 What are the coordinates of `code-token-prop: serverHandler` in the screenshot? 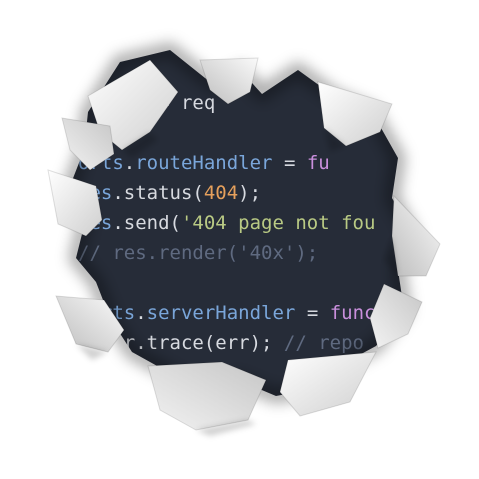 It's located at (221, 313).